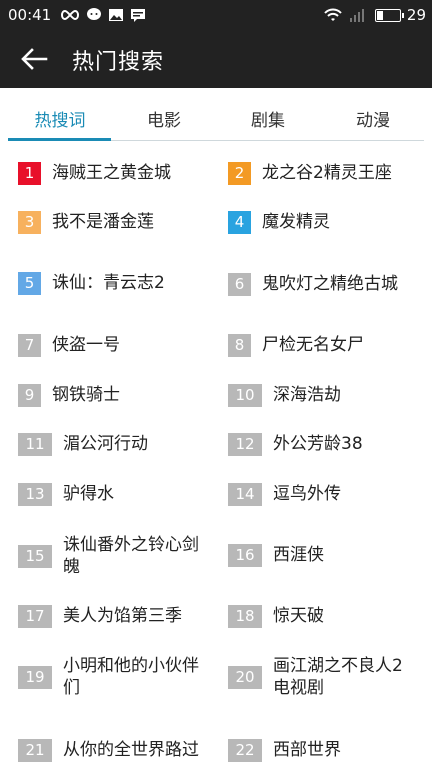  What do you see at coordinates (216, 15) in the screenshot?
I see `status-bar: 00:41 29` at bounding box center [216, 15].